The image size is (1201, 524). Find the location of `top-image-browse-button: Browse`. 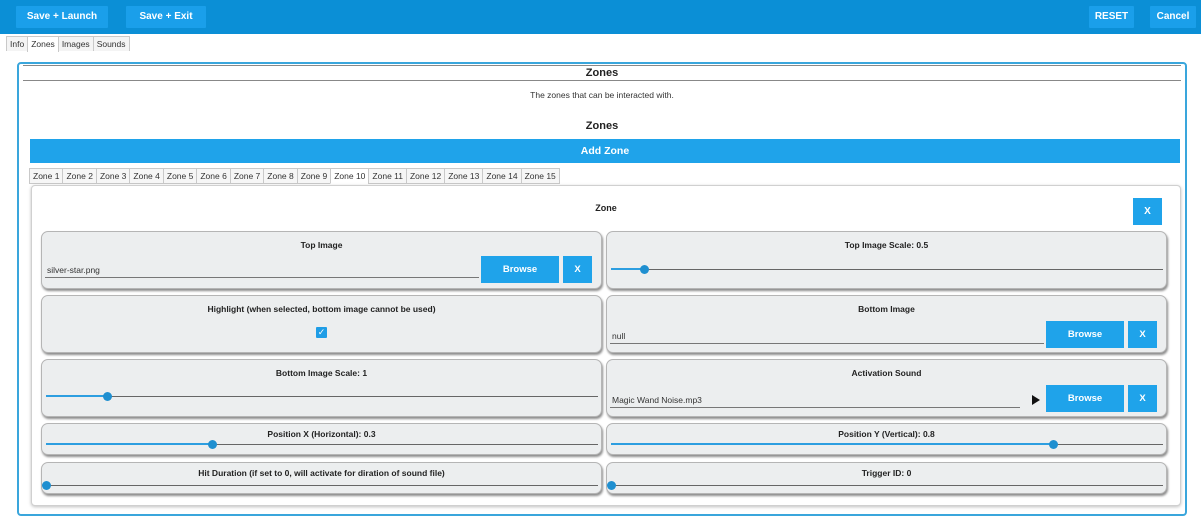

top-image-browse-button: Browse is located at coordinates (520, 269).